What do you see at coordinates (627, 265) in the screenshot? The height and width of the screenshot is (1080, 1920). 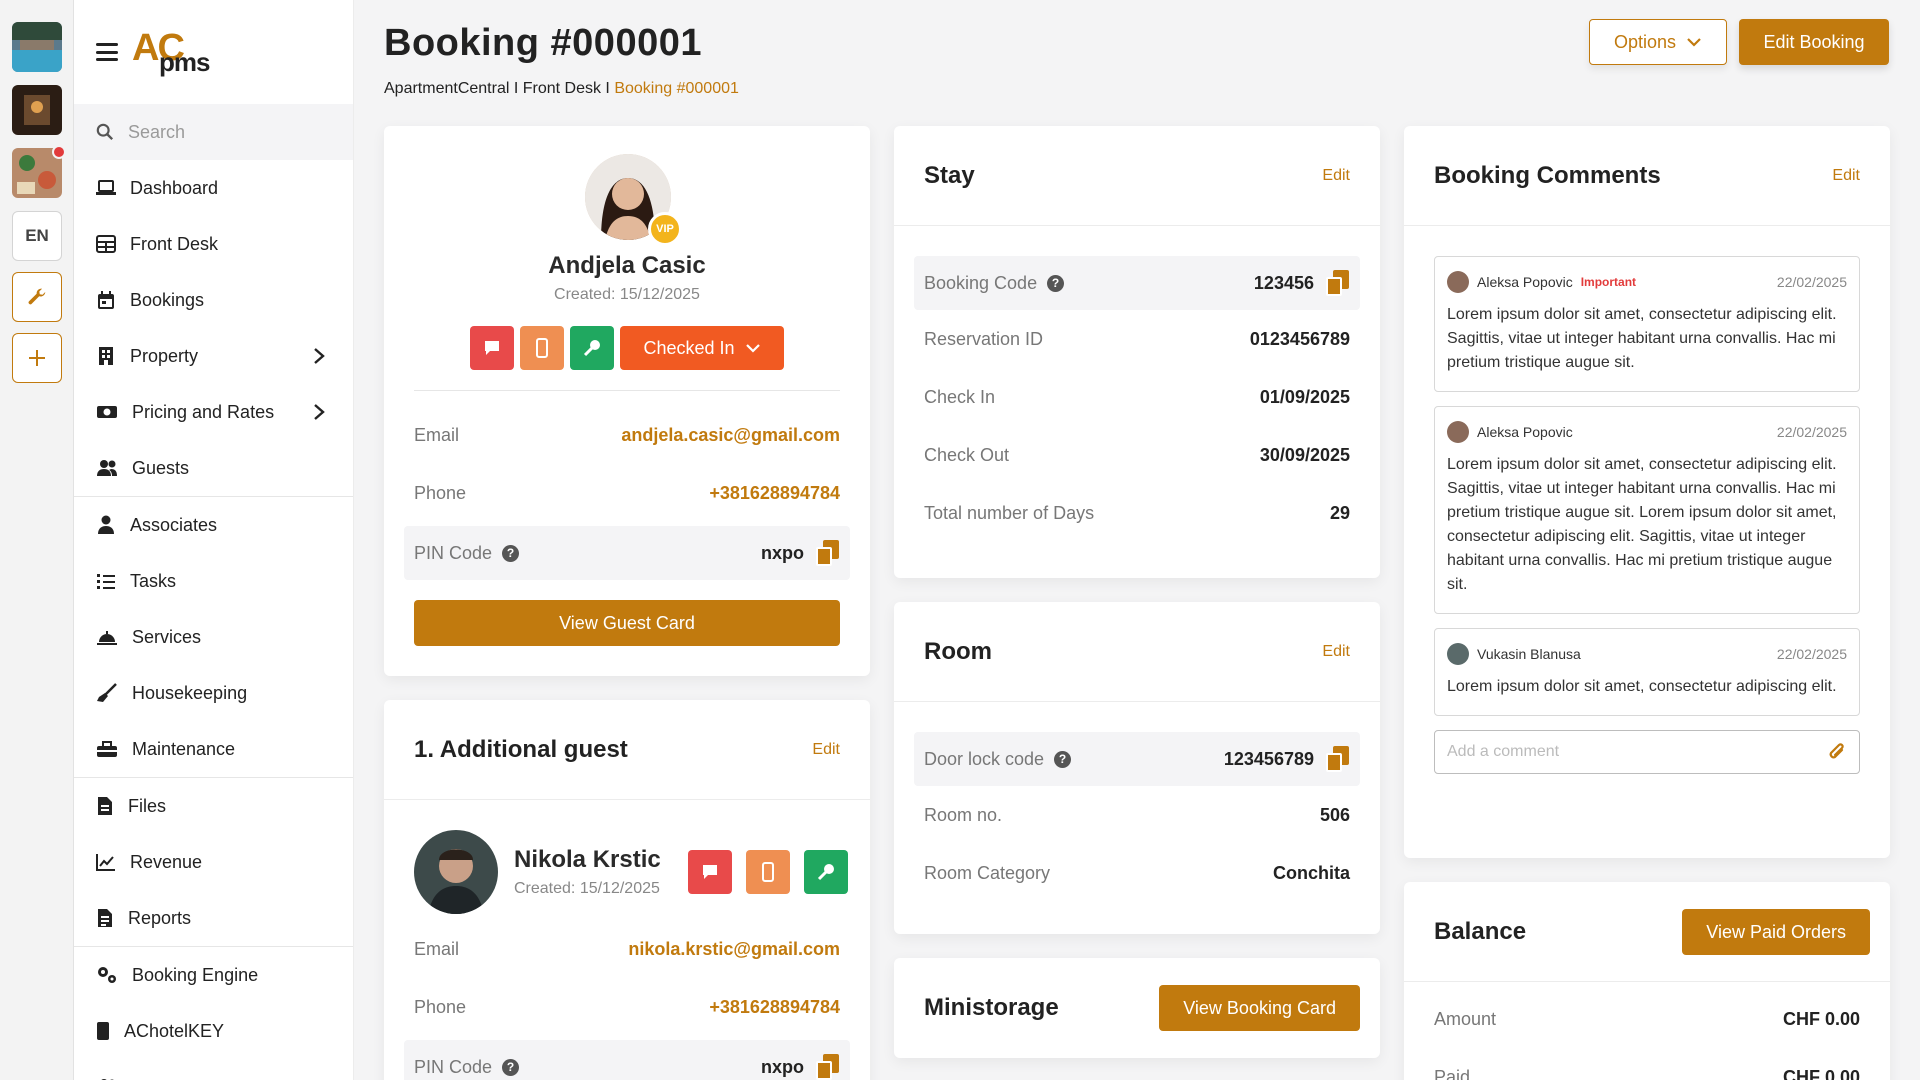 I see `guest-name: Andjela Casic` at bounding box center [627, 265].